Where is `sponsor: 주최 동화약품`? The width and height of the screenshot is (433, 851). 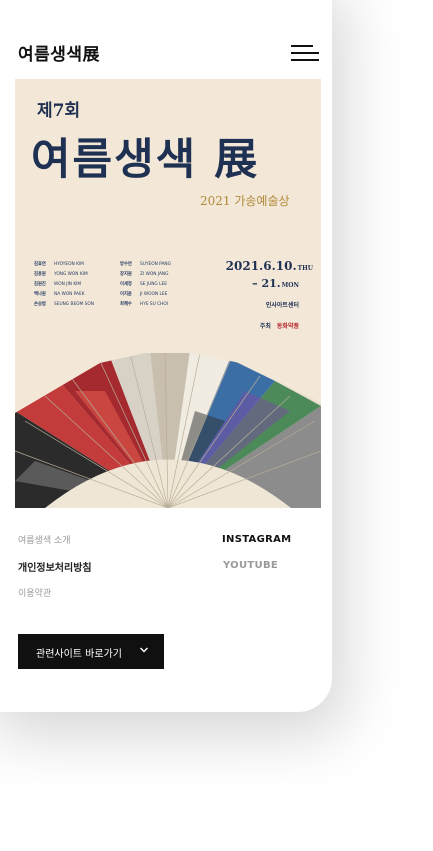
sponsor: 주최 동화약품 is located at coordinates (279, 326).